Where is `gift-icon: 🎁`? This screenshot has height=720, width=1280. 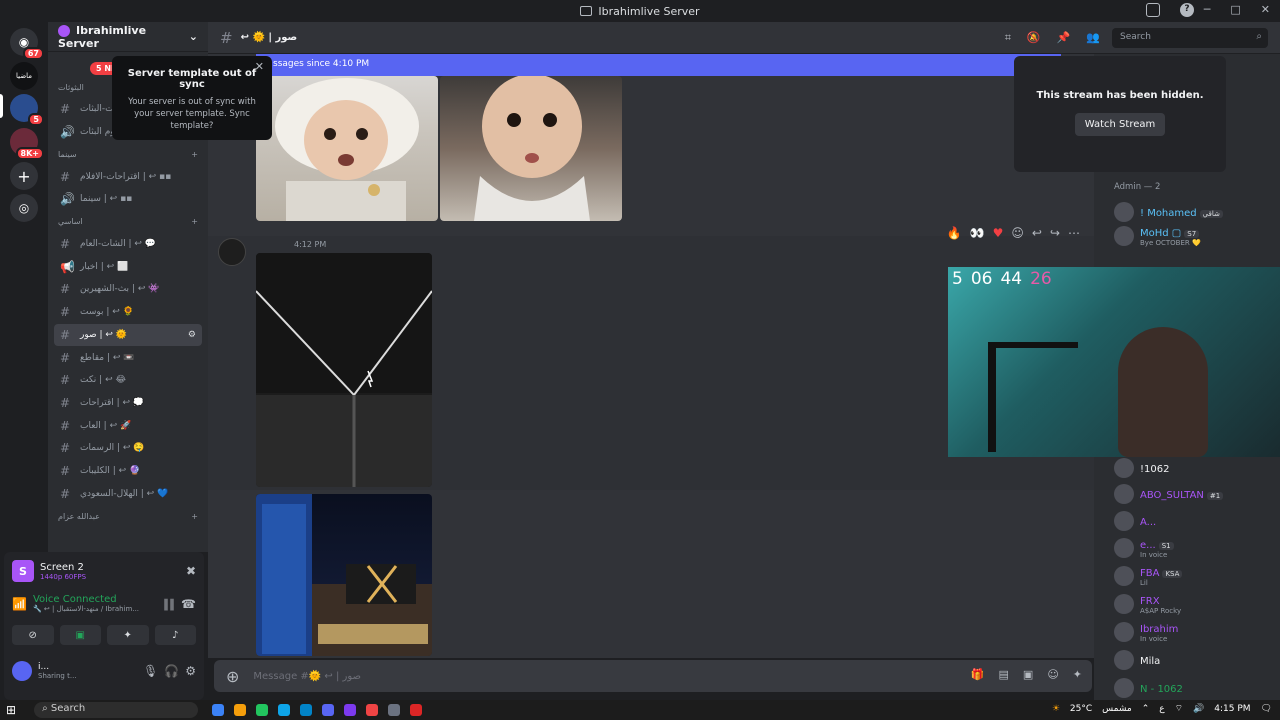 gift-icon: 🎁 is located at coordinates (978, 674).